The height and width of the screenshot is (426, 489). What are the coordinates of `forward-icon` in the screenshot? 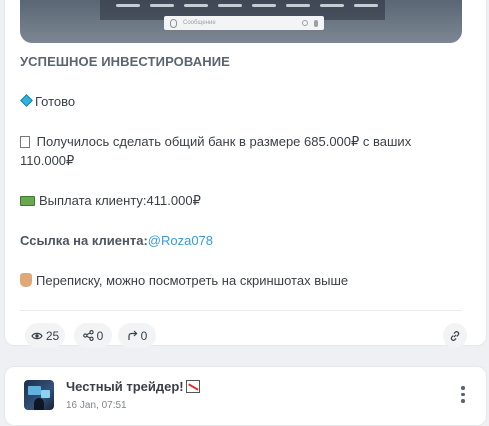 It's located at (133, 335).